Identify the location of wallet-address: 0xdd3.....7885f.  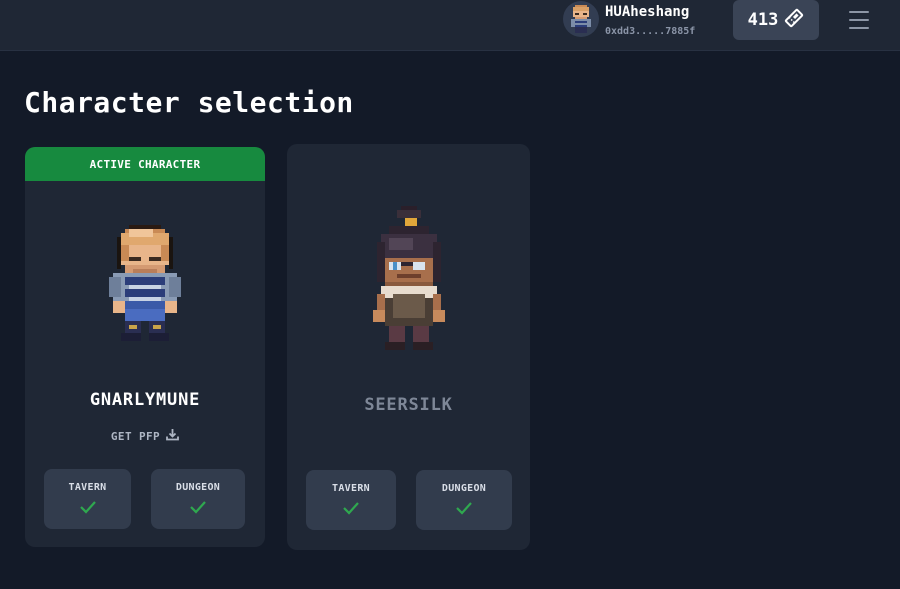
(650, 31).